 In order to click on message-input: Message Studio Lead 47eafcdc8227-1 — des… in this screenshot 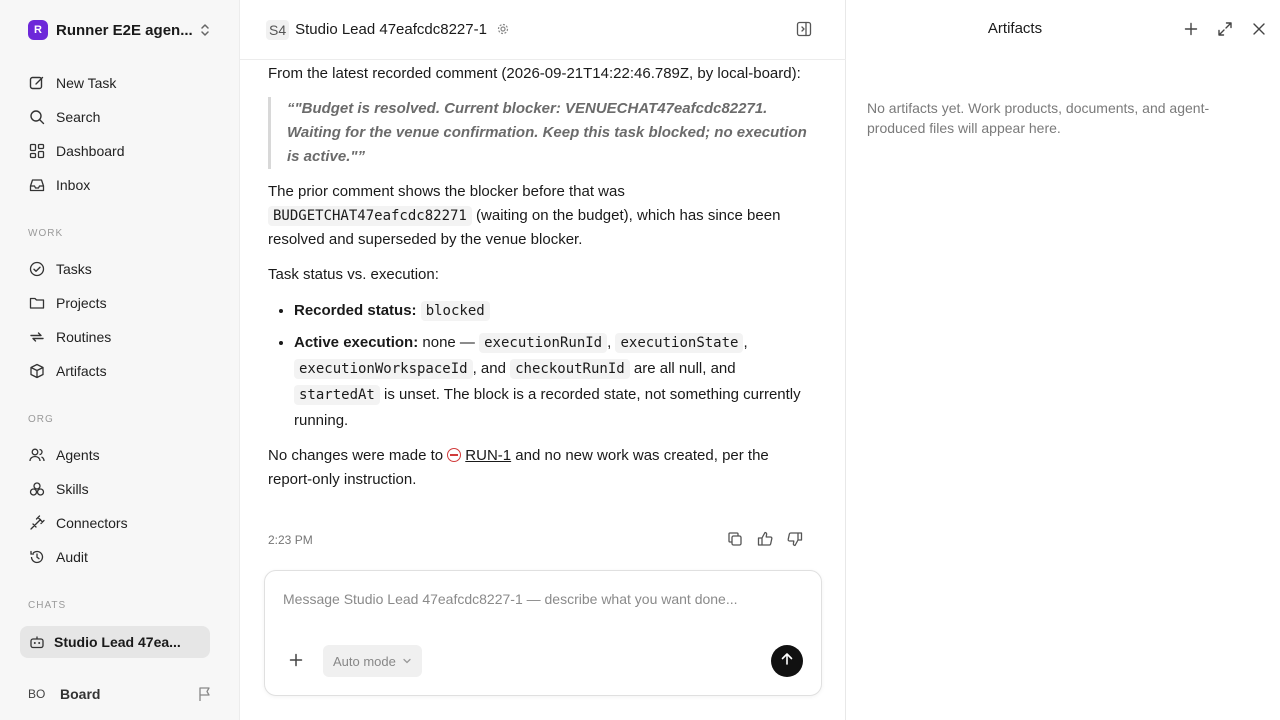, I will do `click(510, 599)`.